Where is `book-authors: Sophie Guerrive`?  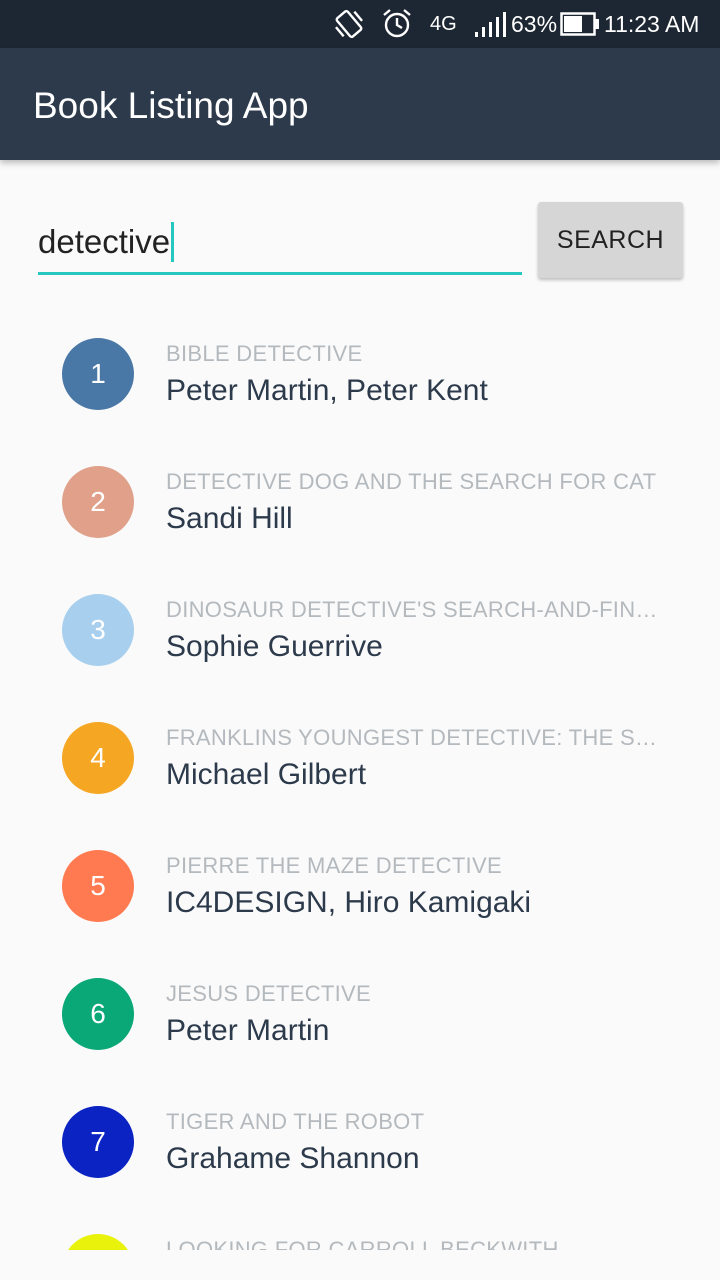
book-authors: Sophie Guerrive is located at coordinates (274, 646).